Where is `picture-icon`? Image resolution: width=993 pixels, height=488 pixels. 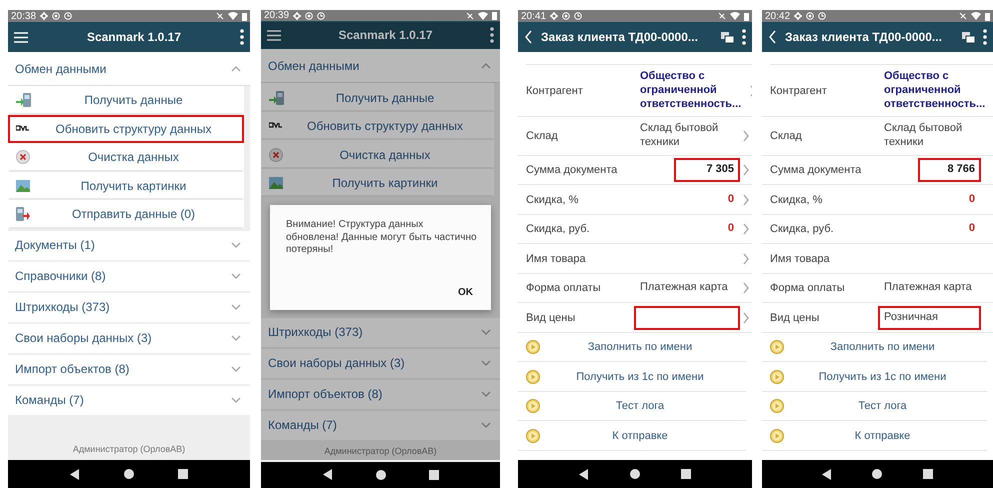 picture-icon is located at coordinates (23, 185).